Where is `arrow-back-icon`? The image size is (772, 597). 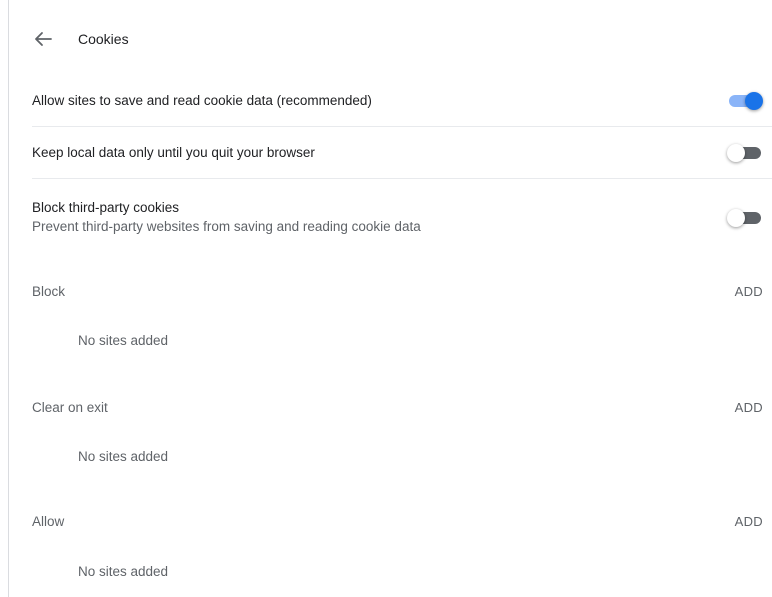
arrow-back-icon is located at coordinates (43, 39).